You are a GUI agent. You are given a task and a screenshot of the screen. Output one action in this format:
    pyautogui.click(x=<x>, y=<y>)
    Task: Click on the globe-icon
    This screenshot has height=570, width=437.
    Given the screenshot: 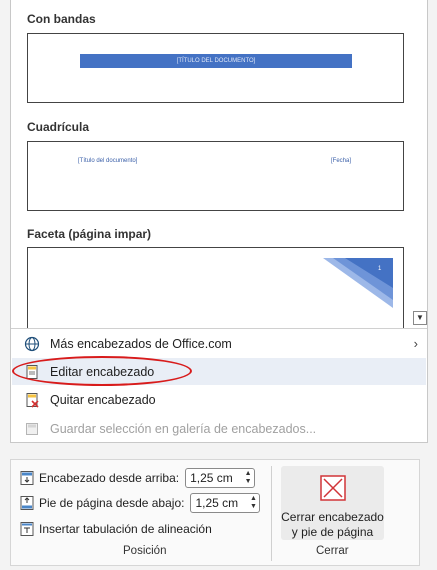 What is the action you would take?
    pyautogui.click(x=32, y=344)
    